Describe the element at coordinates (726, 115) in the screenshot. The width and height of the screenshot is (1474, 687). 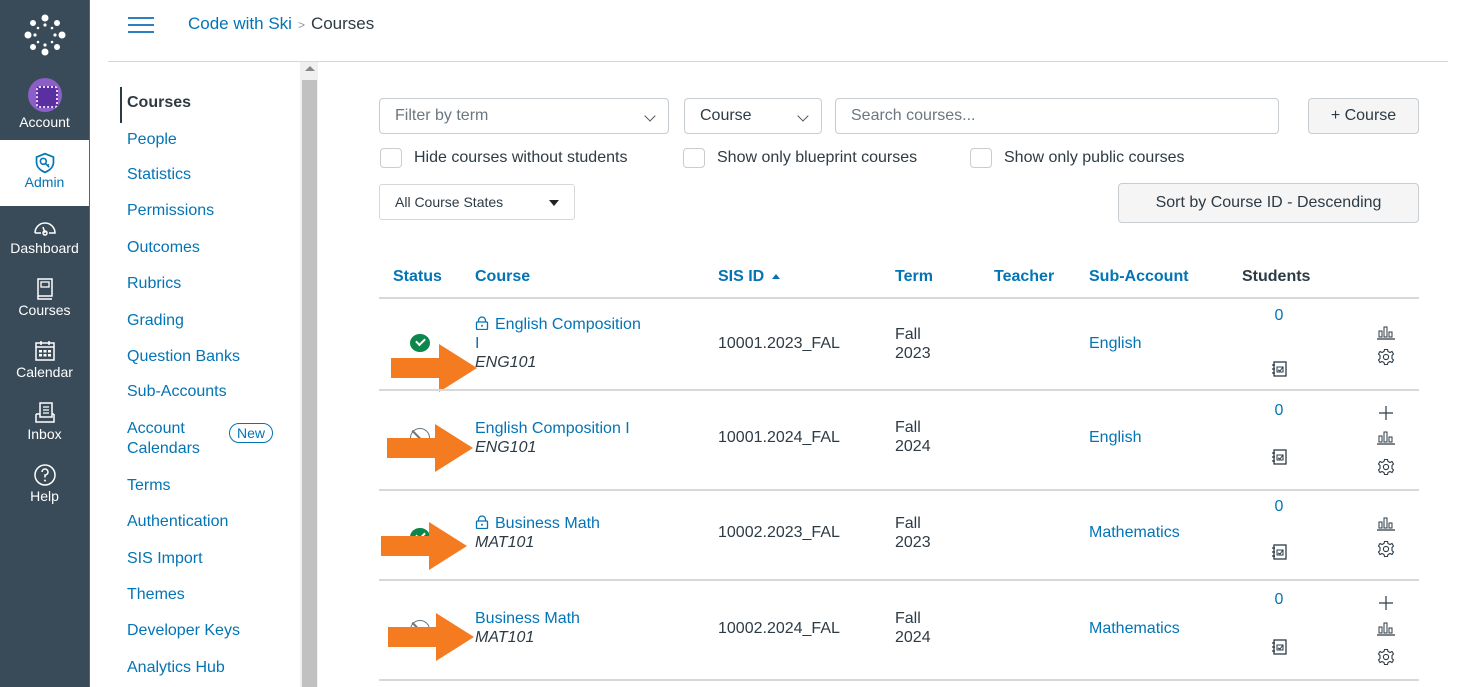
I see `search-by-value: Course` at that location.